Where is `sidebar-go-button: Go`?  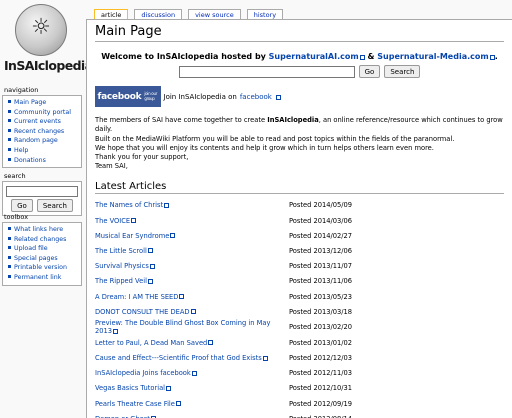
sidebar-go-button: Go is located at coordinates (22, 205).